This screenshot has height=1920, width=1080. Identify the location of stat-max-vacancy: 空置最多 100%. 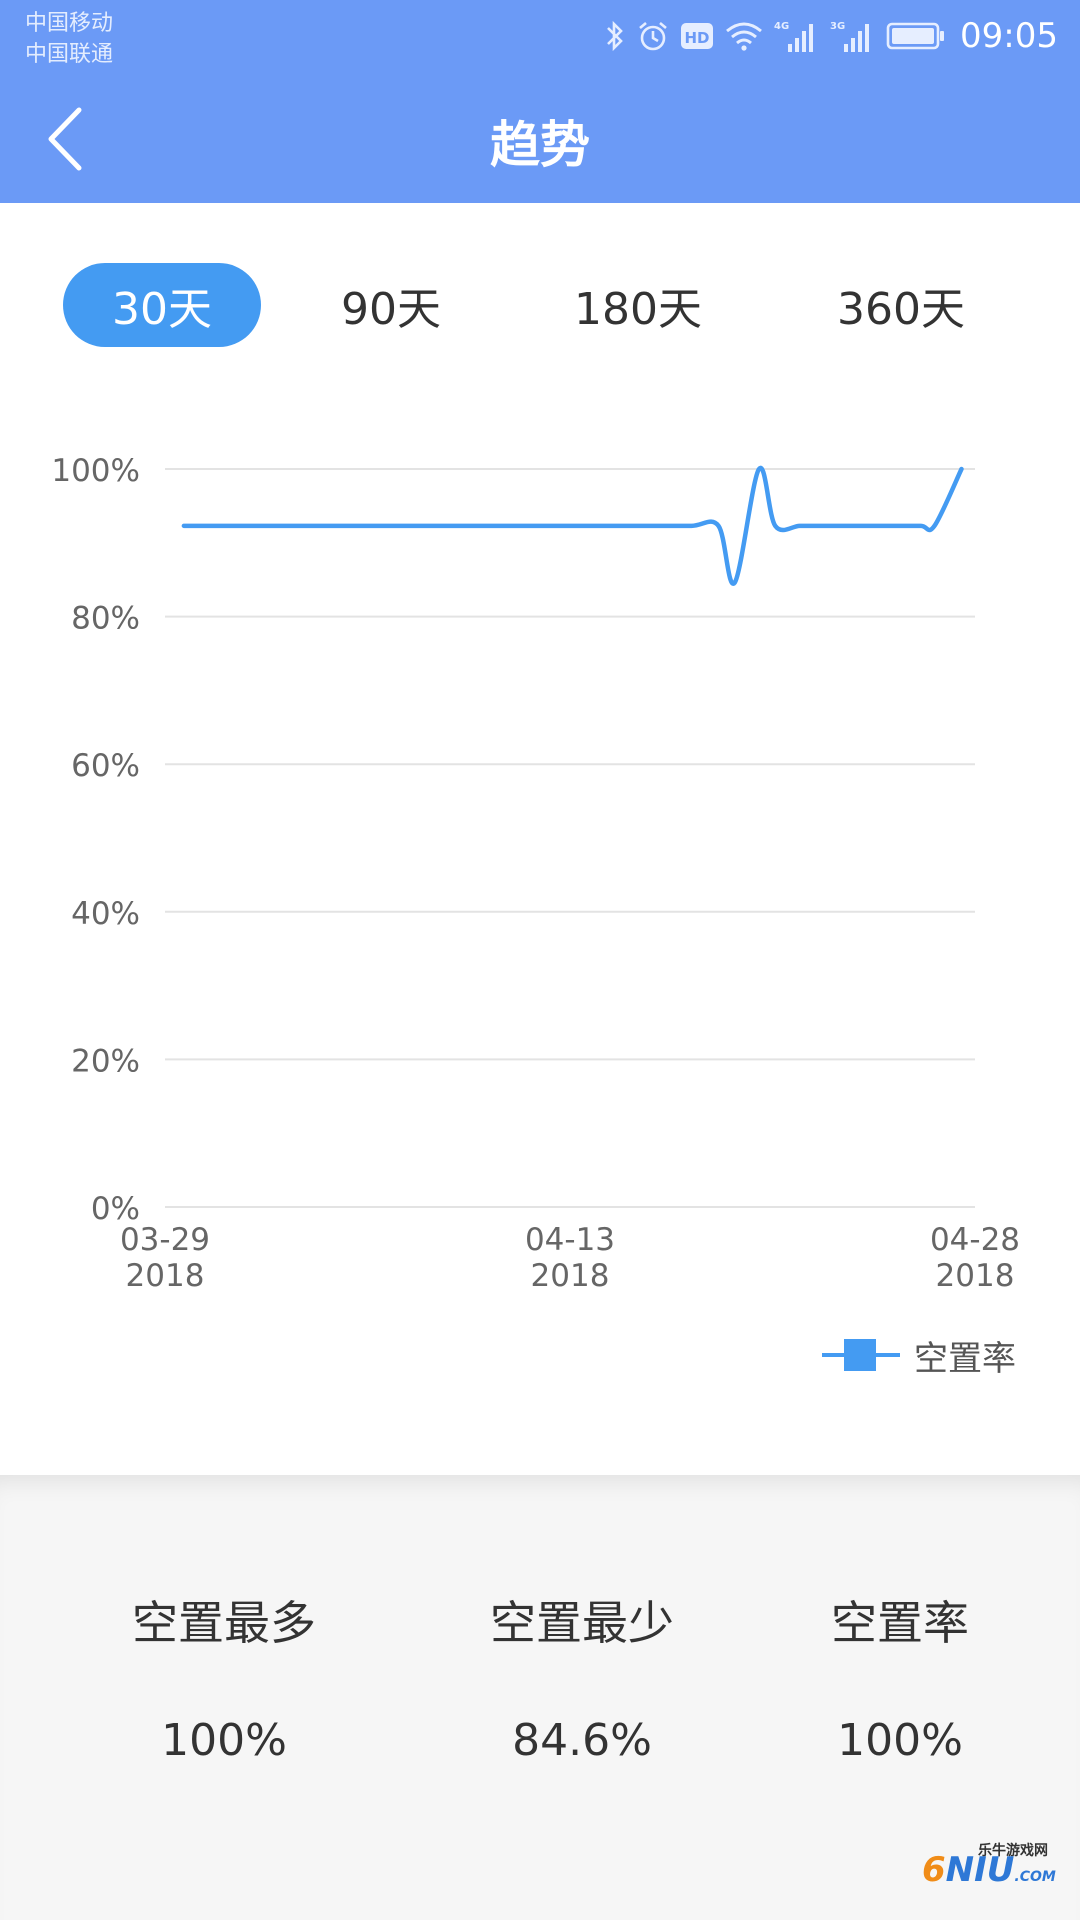
(224, 1697).